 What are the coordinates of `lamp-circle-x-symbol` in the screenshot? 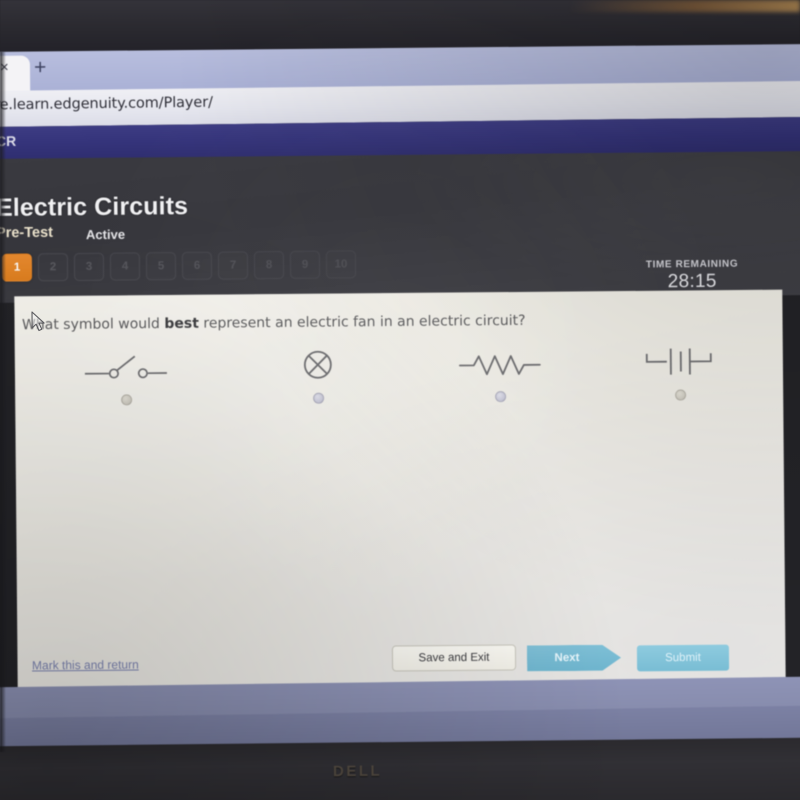 It's located at (318, 365).